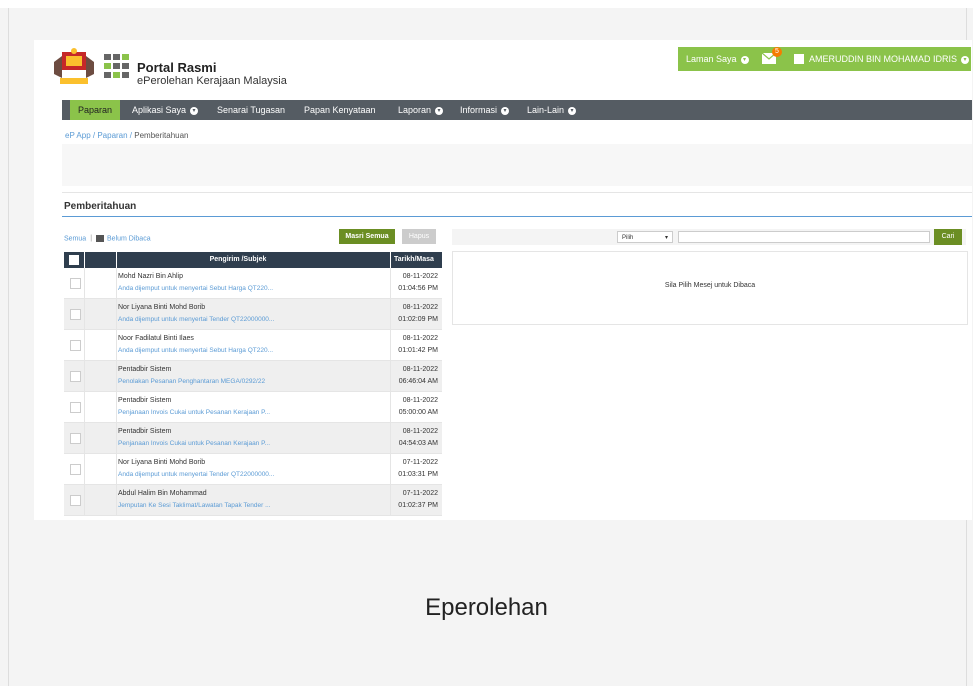 The height and width of the screenshot is (686, 973). I want to click on row-time: 05:00:00 AM, so click(418, 412).